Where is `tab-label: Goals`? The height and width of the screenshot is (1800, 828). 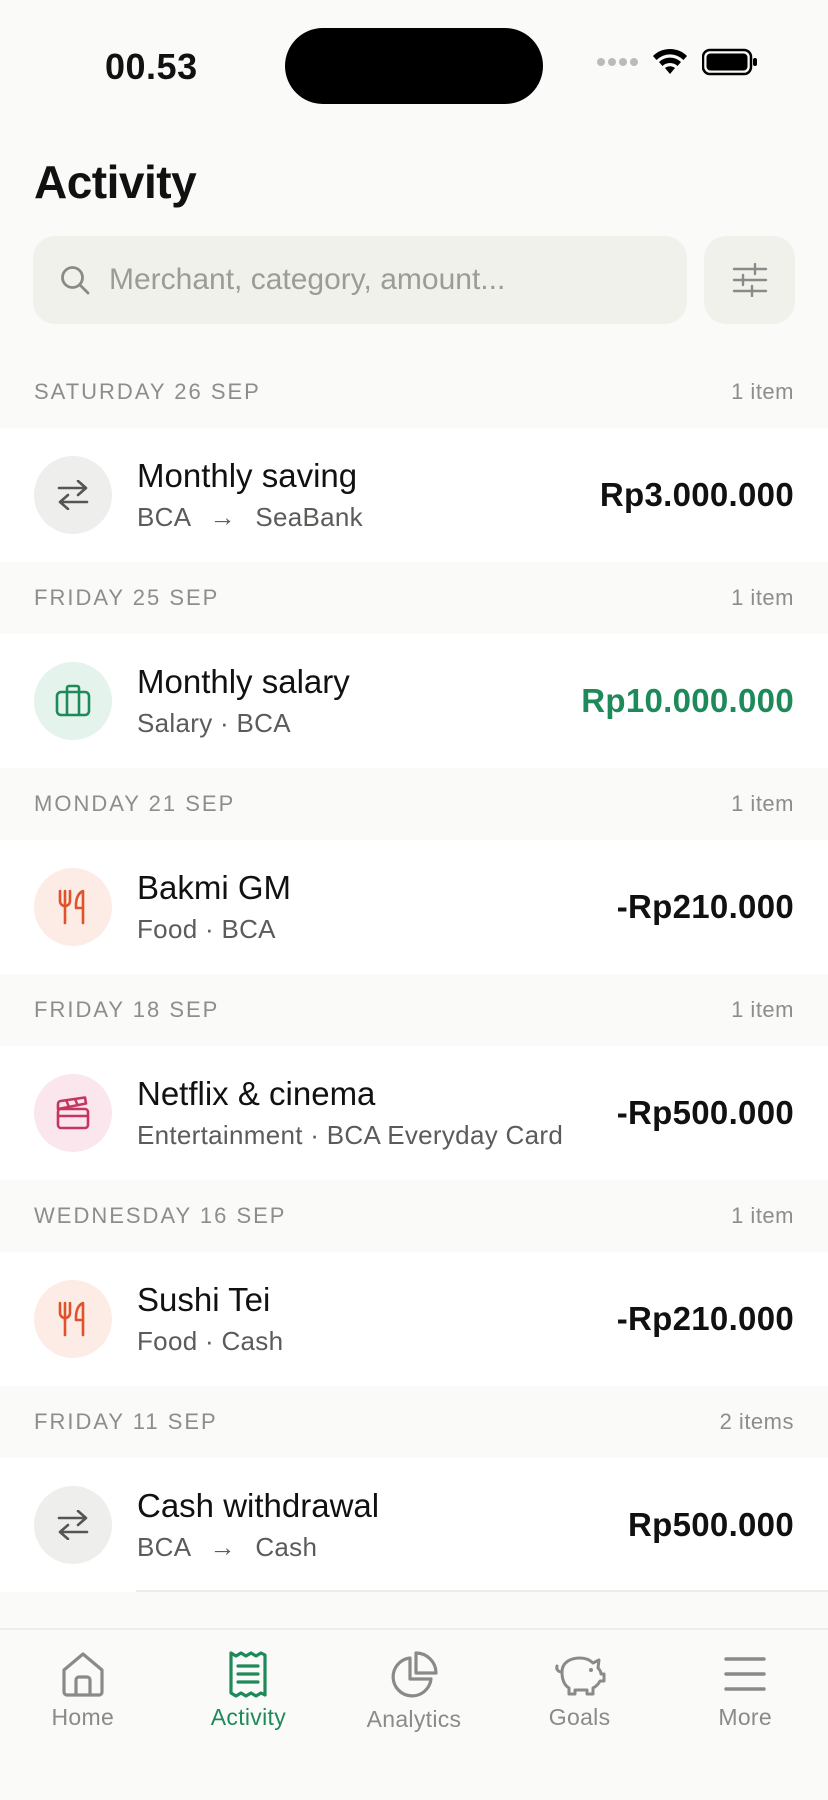
tab-label: Goals is located at coordinates (579, 1717).